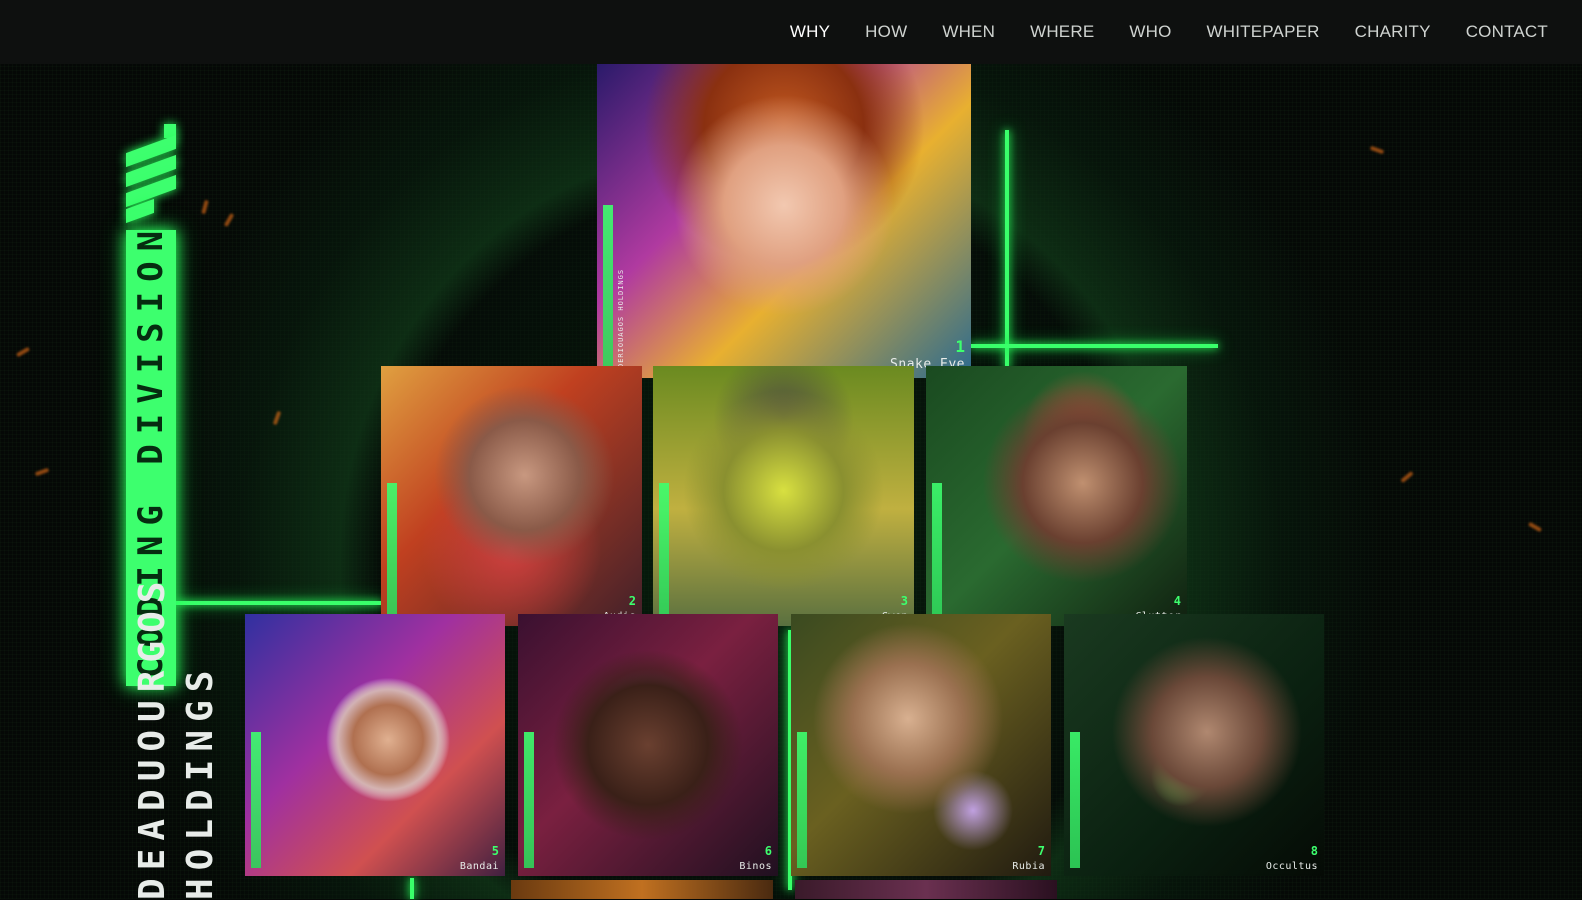 This screenshot has width=1582, height=900. Describe the element at coordinates (1194, 745) in the screenshot. I see `nft-card: 8 Occultus` at that location.